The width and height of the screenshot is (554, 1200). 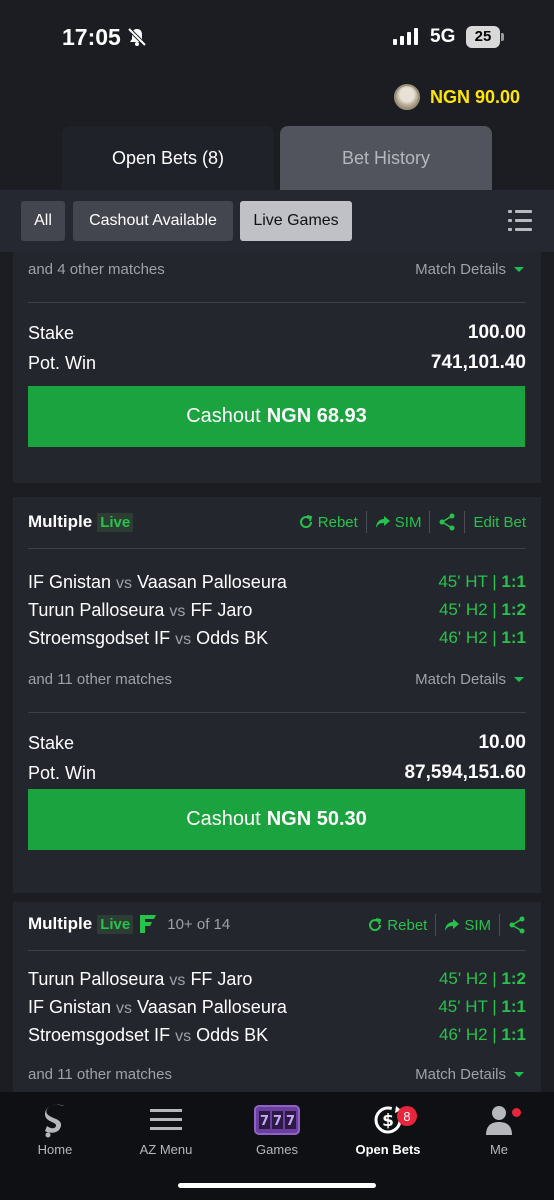 What do you see at coordinates (467, 978) in the screenshot?
I see `match-time: 45' H2 |` at bounding box center [467, 978].